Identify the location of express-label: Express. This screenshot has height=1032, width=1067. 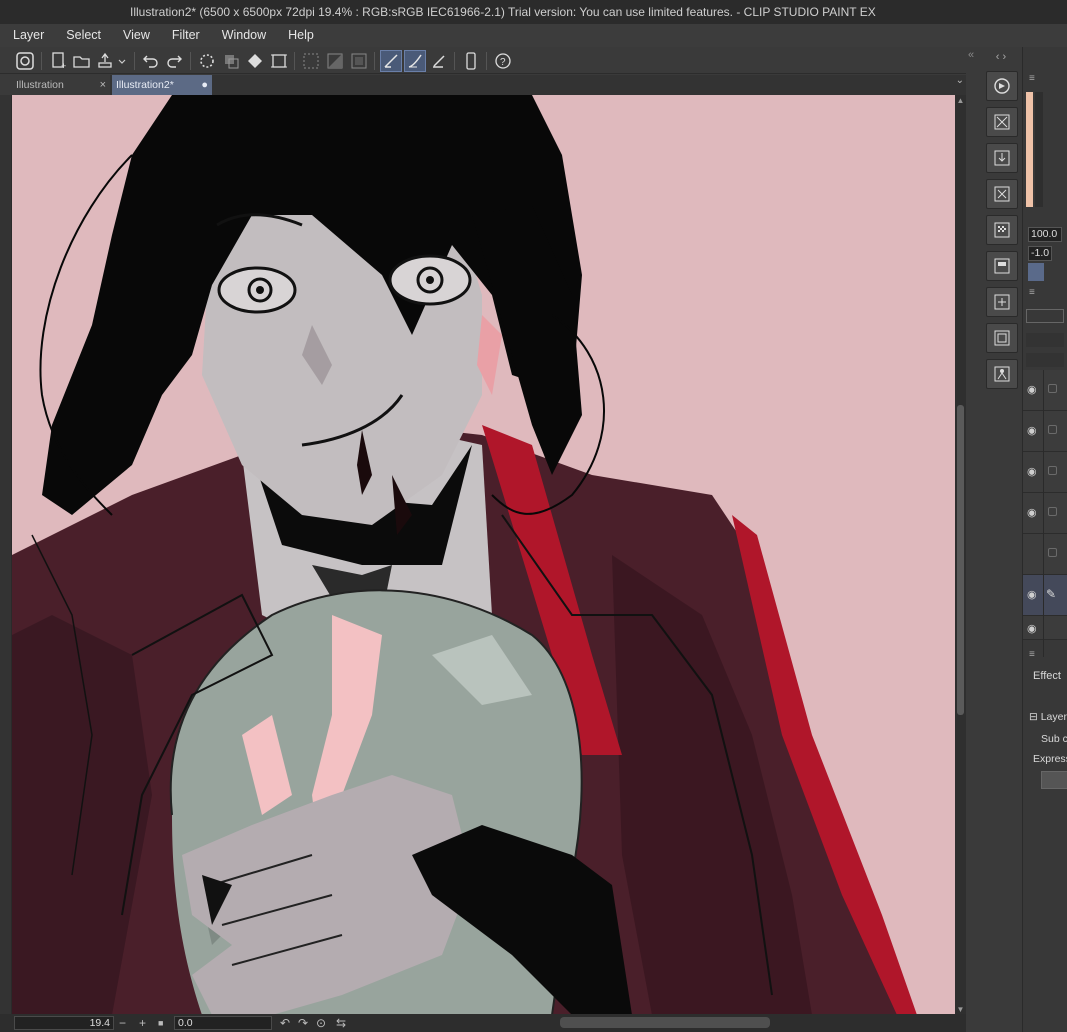
(1050, 759).